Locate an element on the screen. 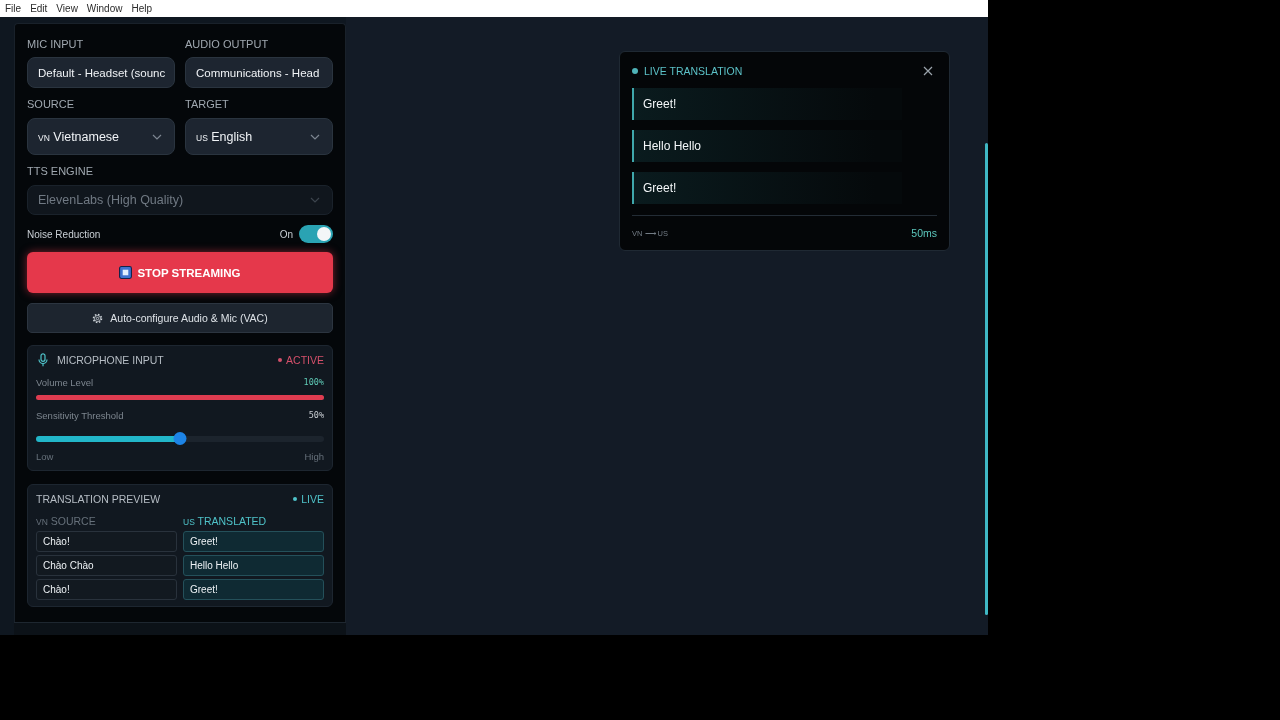 The width and height of the screenshot is (1280, 720). field-label: MIC INPUT is located at coordinates (56, 44).